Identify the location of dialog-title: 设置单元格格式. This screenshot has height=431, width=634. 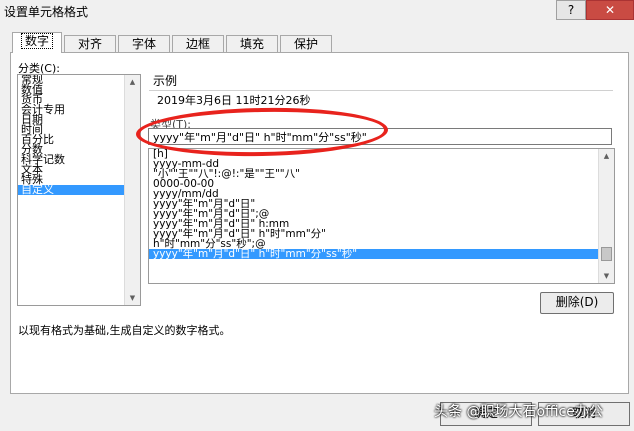
(46, 12).